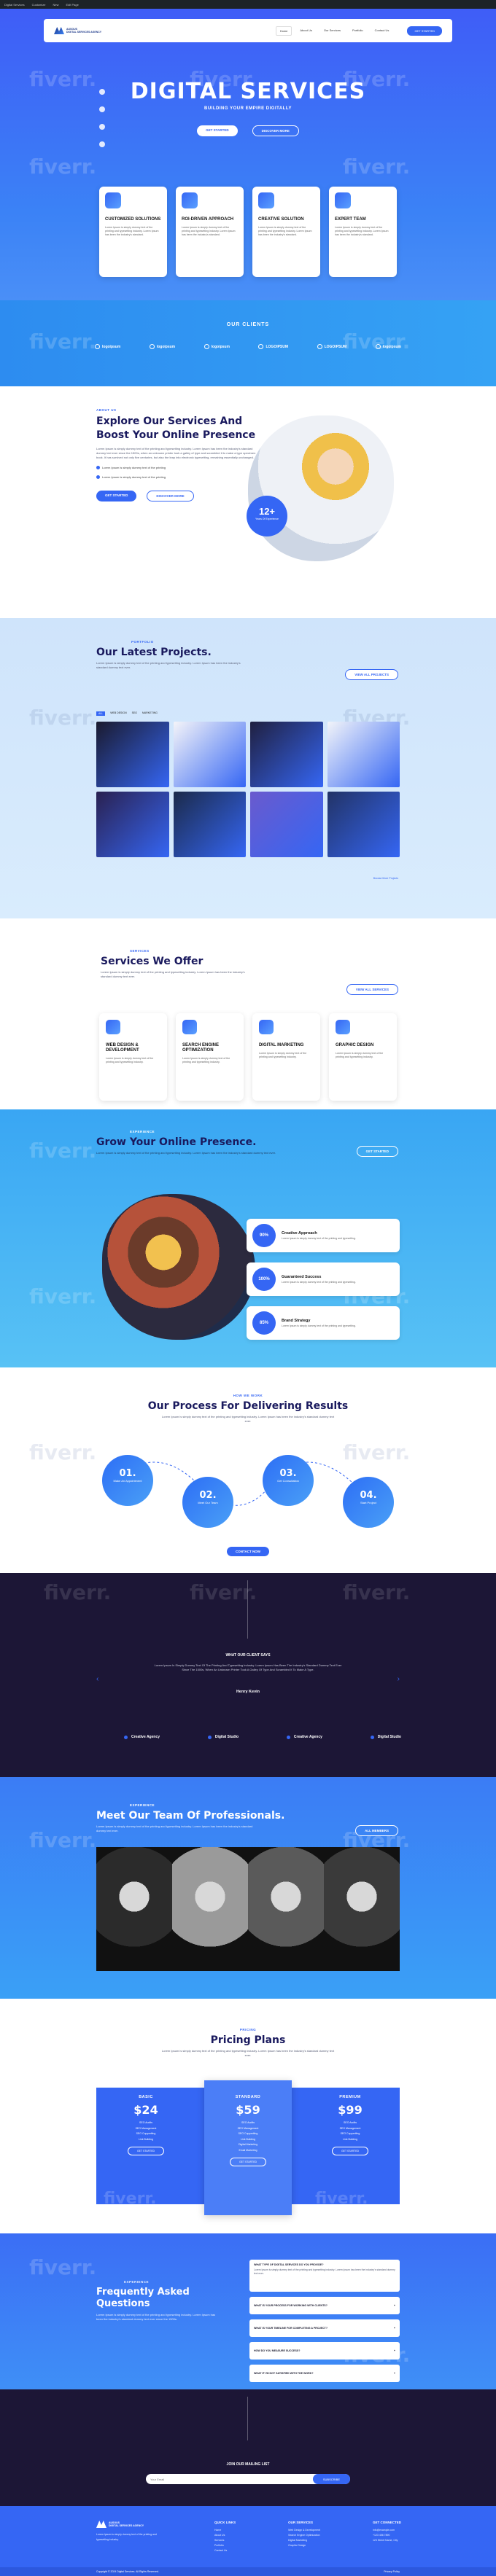  I want to click on footer-link: Graphic Design, so click(304, 2546).